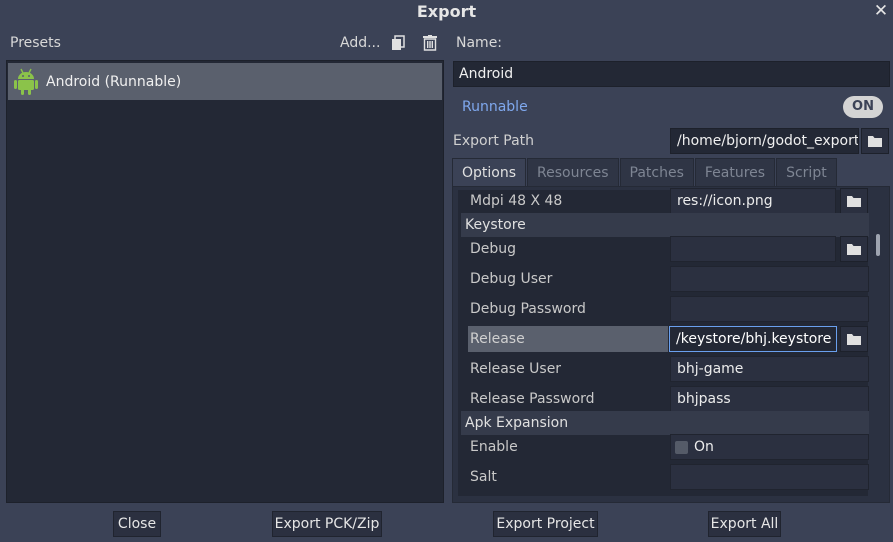 The height and width of the screenshot is (542, 893). I want to click on preset-item-android: Android (Runnable), so click(225, 81).